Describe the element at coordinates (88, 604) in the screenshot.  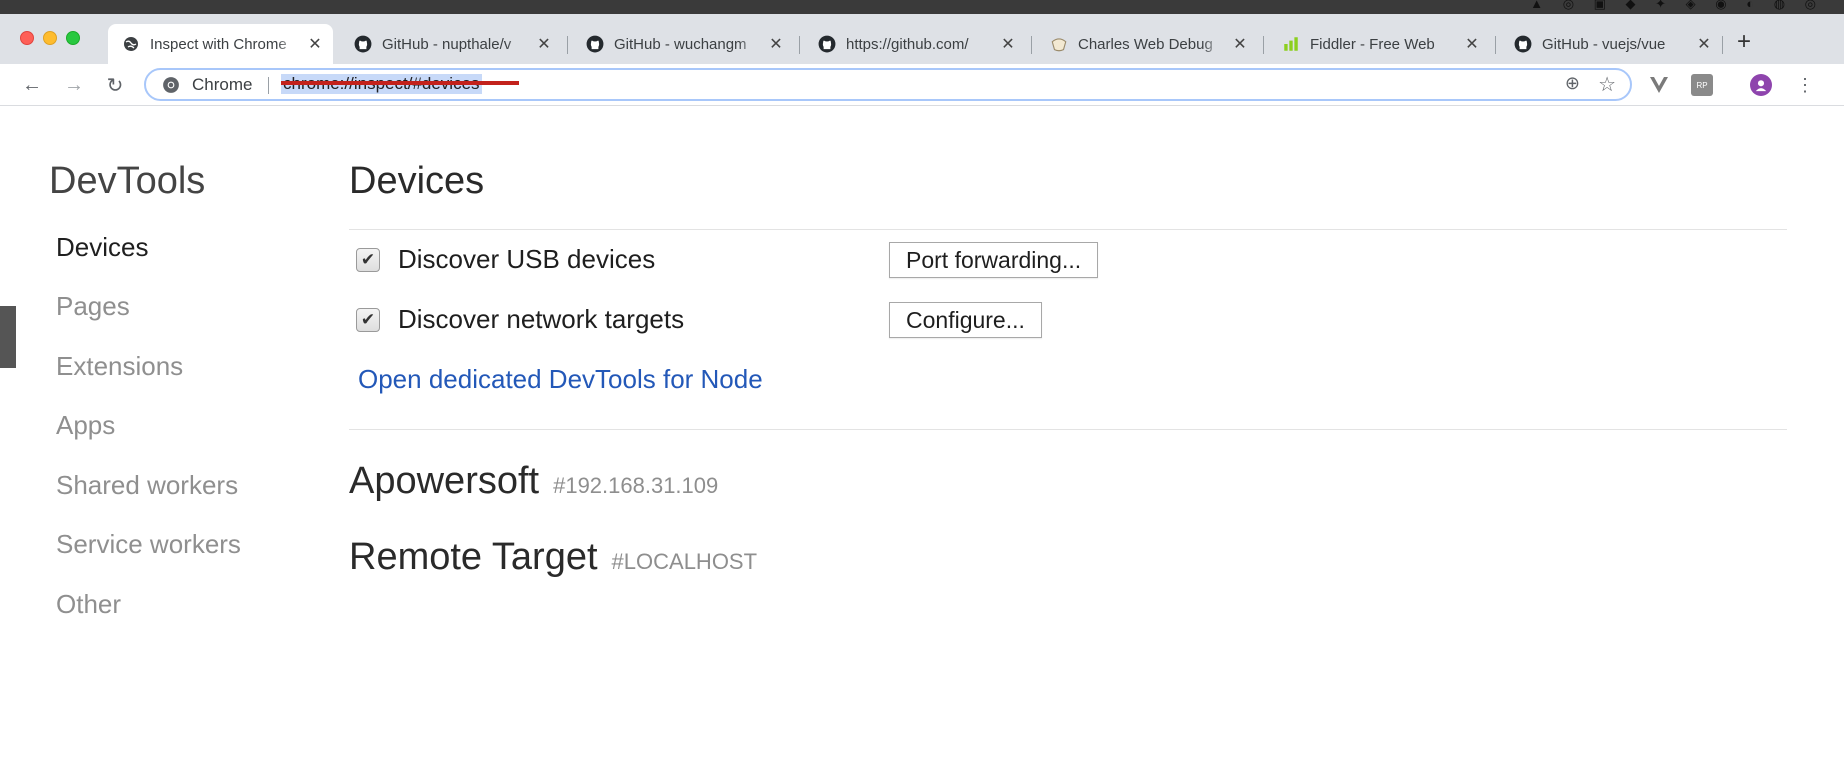
I see `sidebar-item-other: Other` at that location.